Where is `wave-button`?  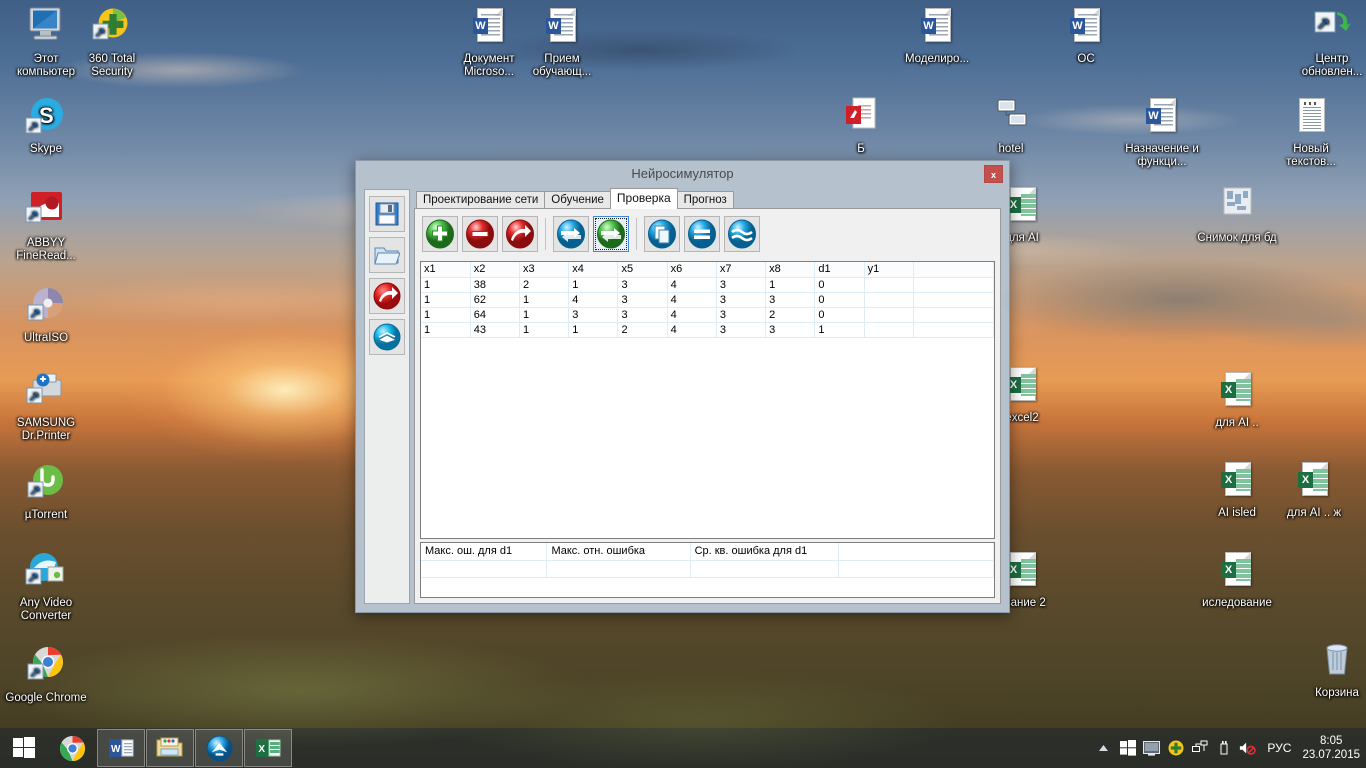
wave-button is located at coordinates (742, 234).